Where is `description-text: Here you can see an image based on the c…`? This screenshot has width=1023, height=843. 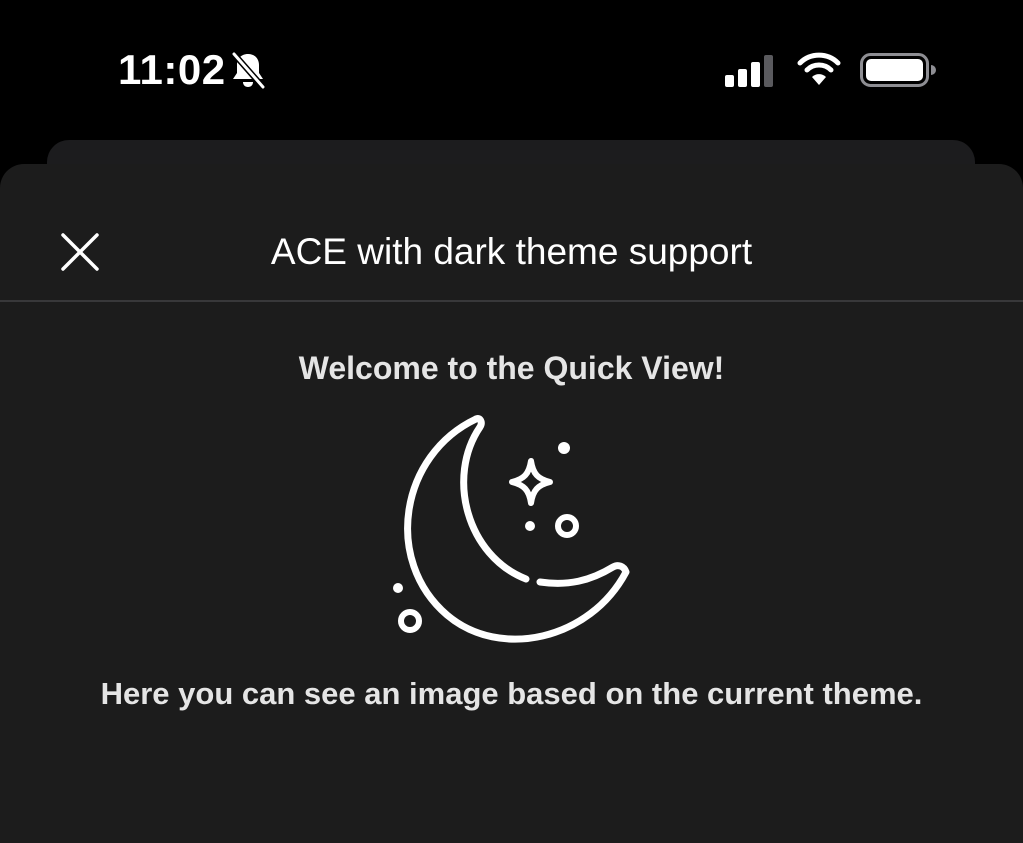
description-text: Here you can see an image based on the c… is located at coordinates (511, 693).